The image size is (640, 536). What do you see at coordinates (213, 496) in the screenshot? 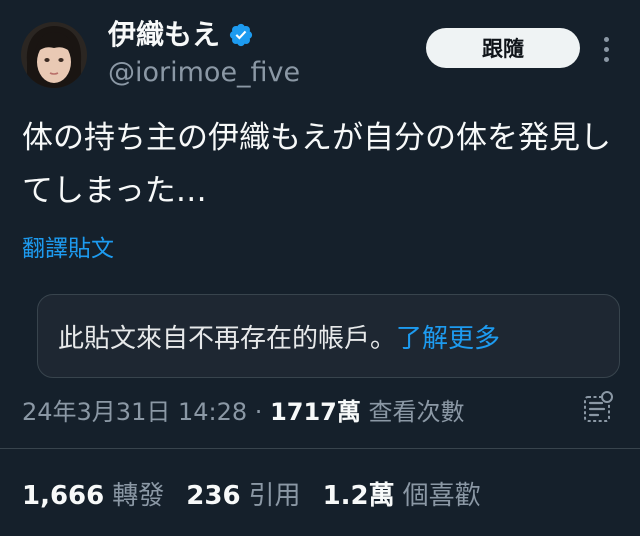
I see `quotes-count: 236` at bounding box center [213, 496].